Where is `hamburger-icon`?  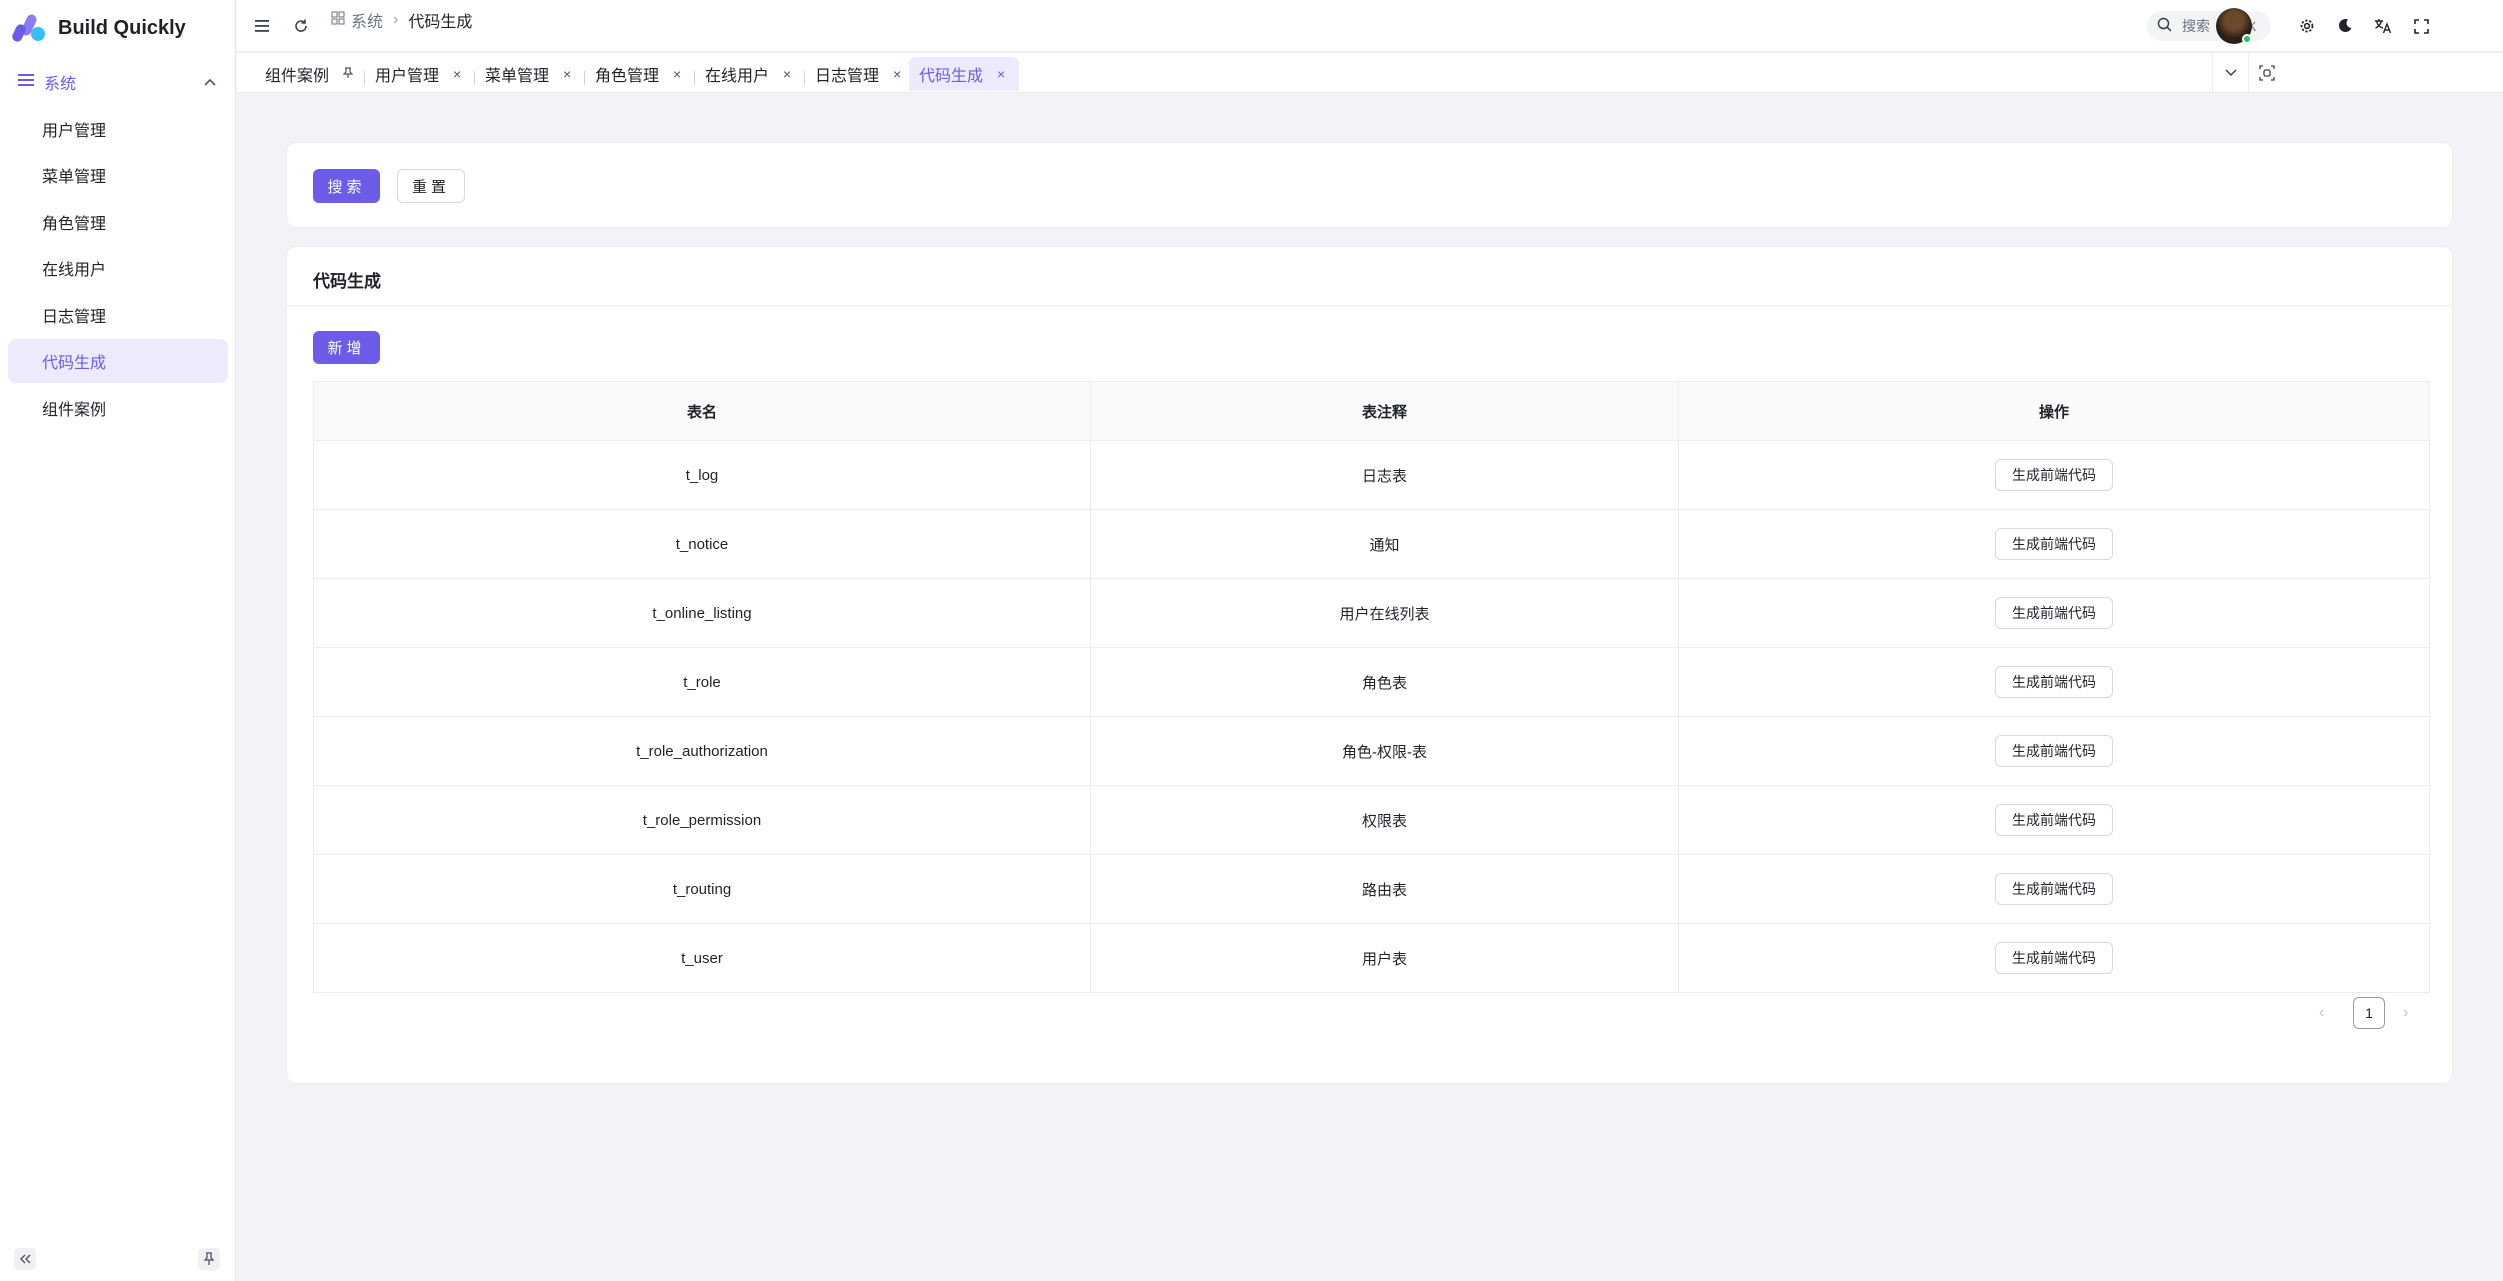 hamburger-icon is located at coordinates (263, 26).